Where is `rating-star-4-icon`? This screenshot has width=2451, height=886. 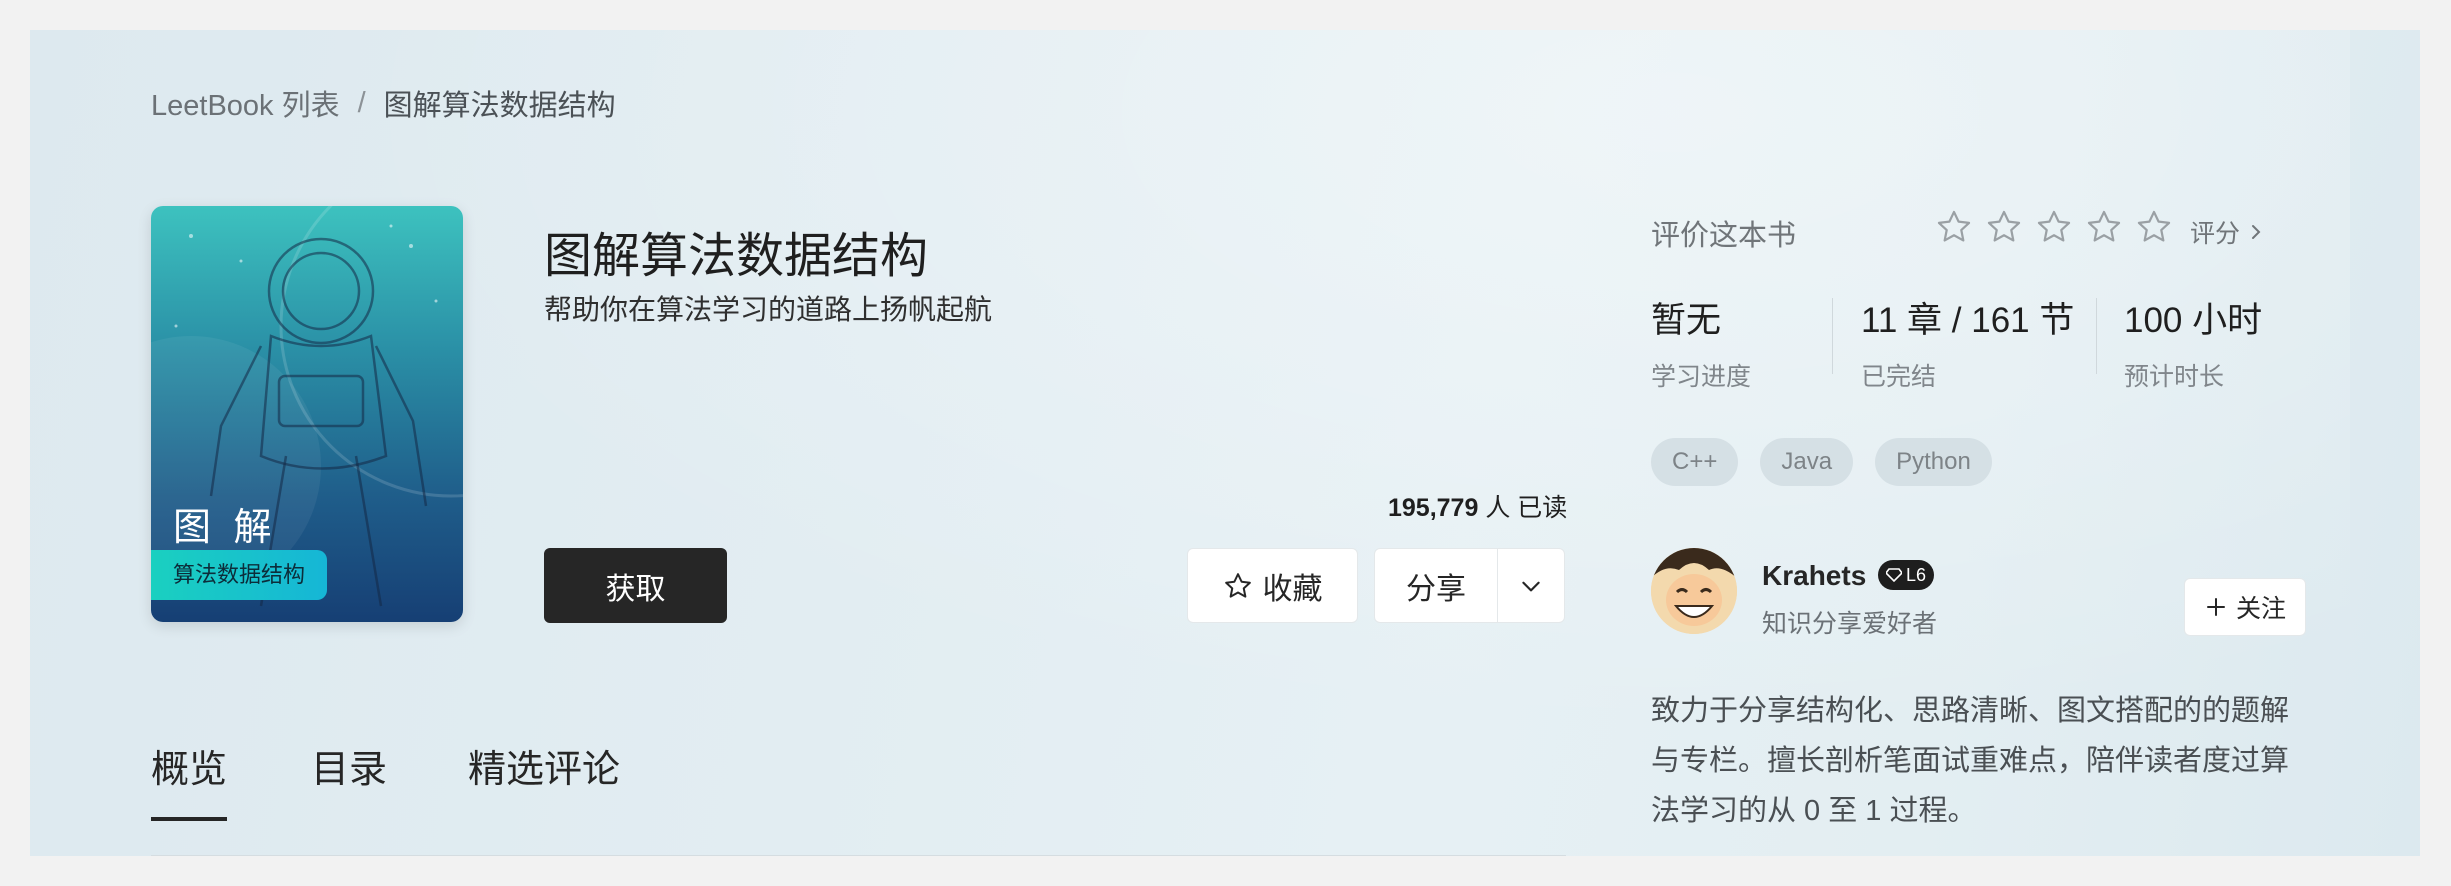
rating-star-4-icon is located at coordinates (2104, 227).